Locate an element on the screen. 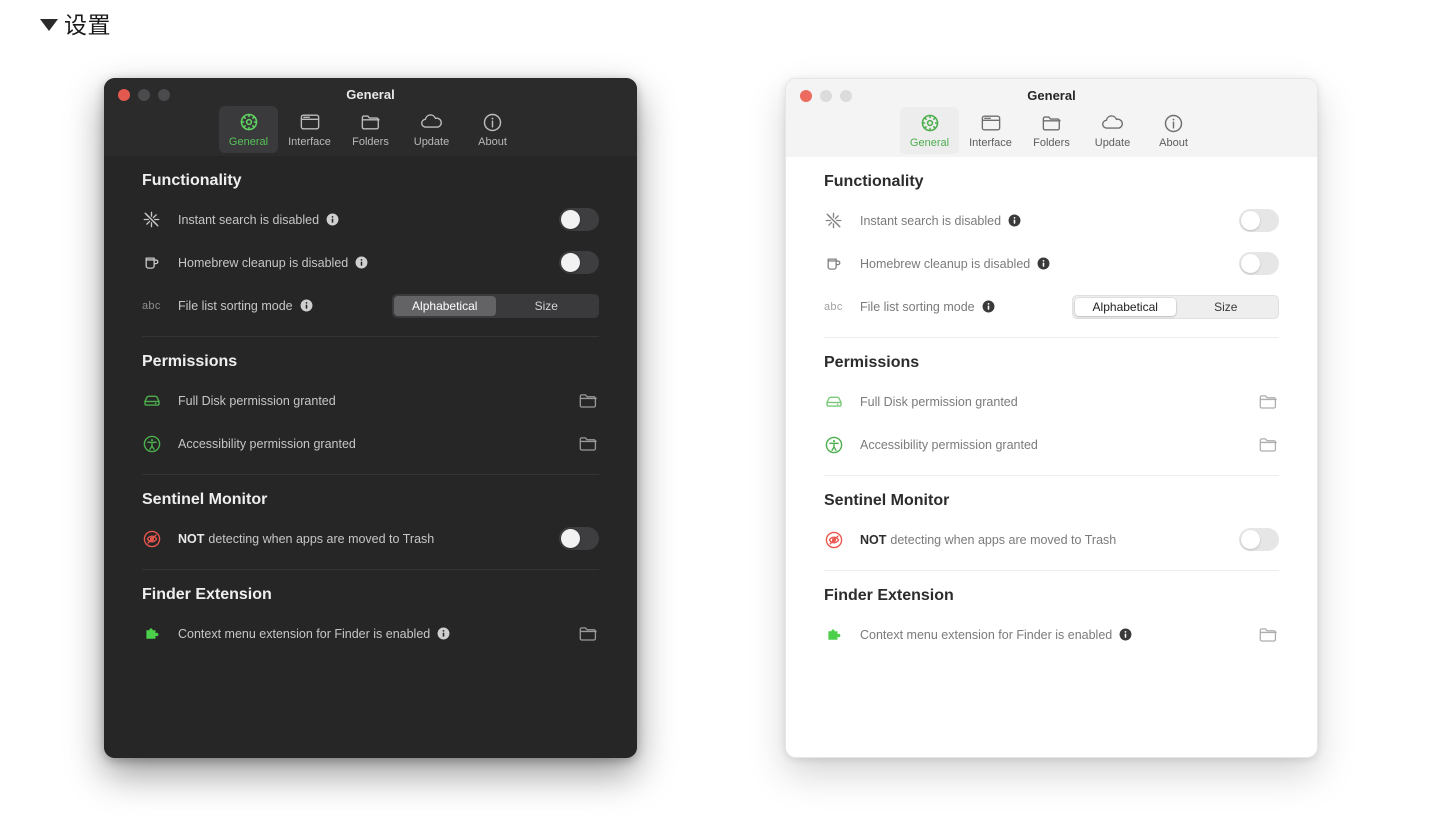 This screenshot has height=824, width=1440. row-accessibility: Accessibility permission granted is located at coordinates (370, 443).